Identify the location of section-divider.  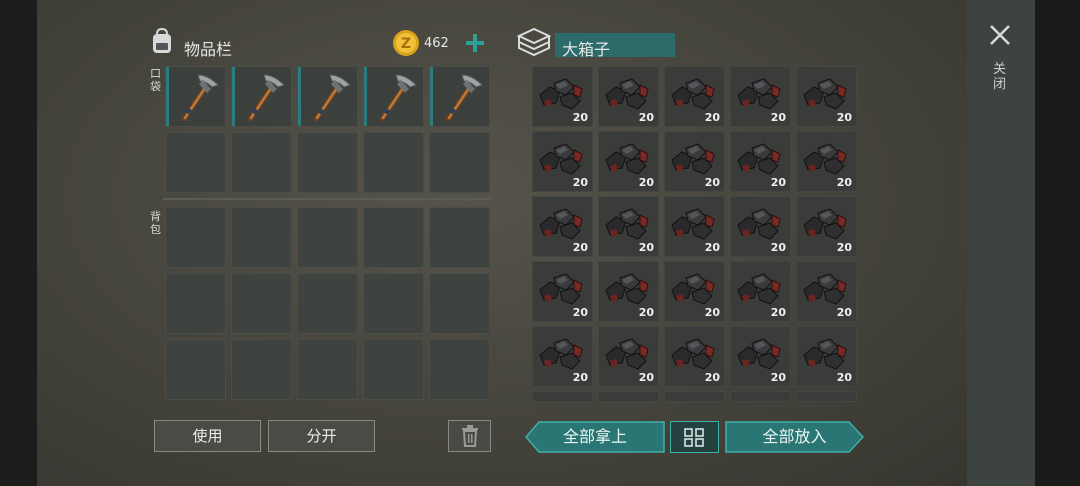
(327, 199).